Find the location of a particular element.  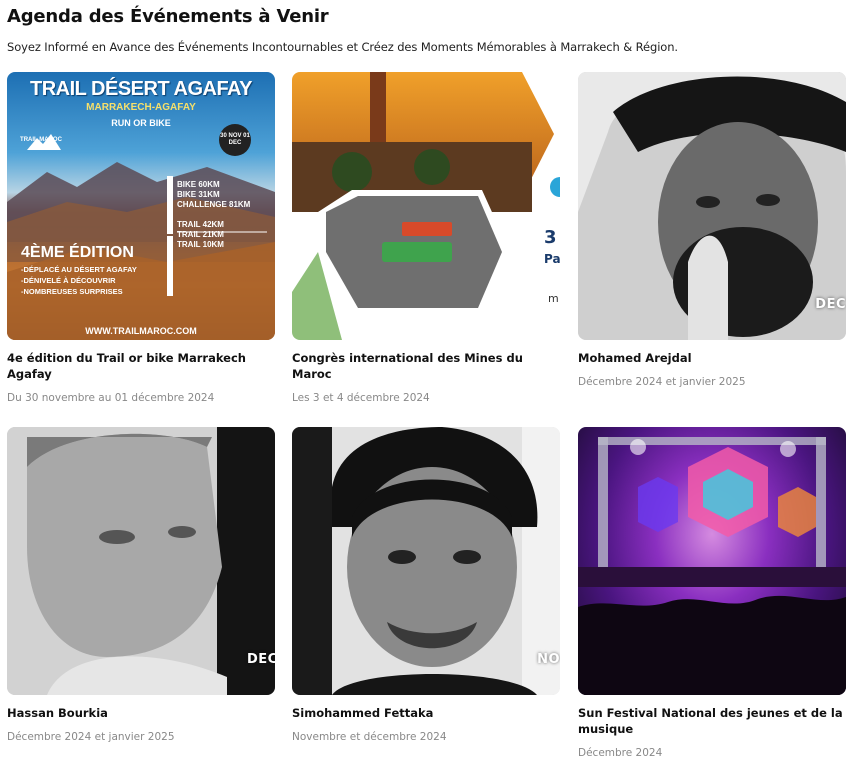

event-title: Simohammed Fettaka is located at coordinates (426, 713).